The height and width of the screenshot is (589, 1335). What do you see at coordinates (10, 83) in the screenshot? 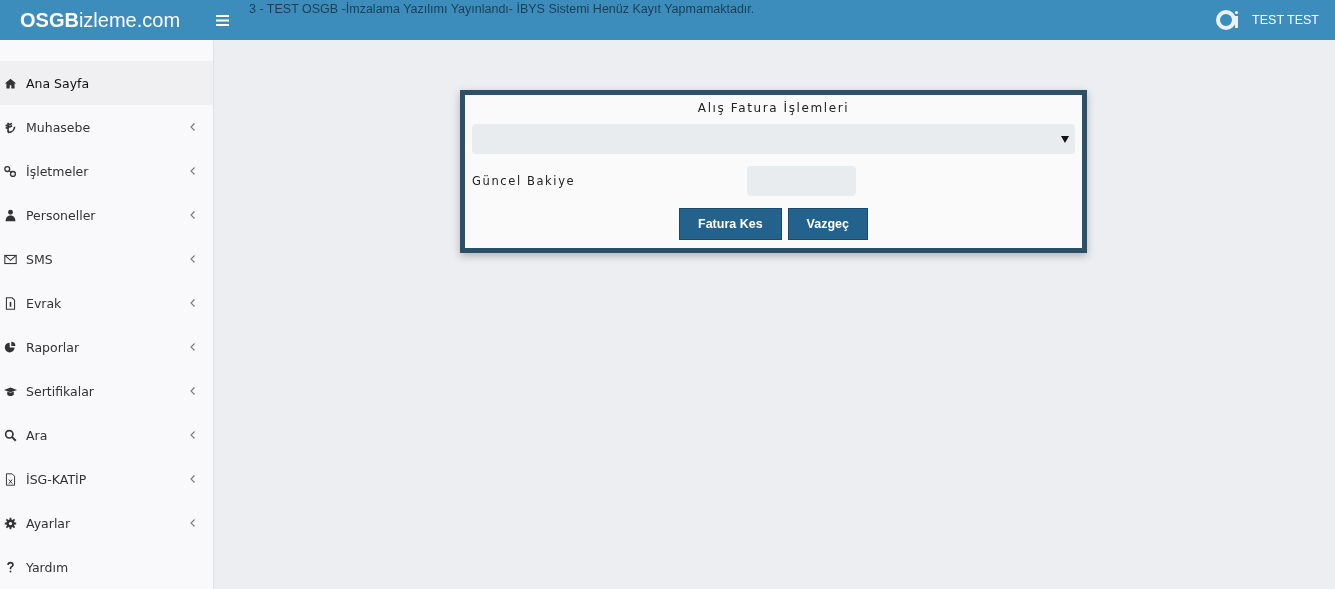
I see `home-icon` at bounding box center [10, 83].